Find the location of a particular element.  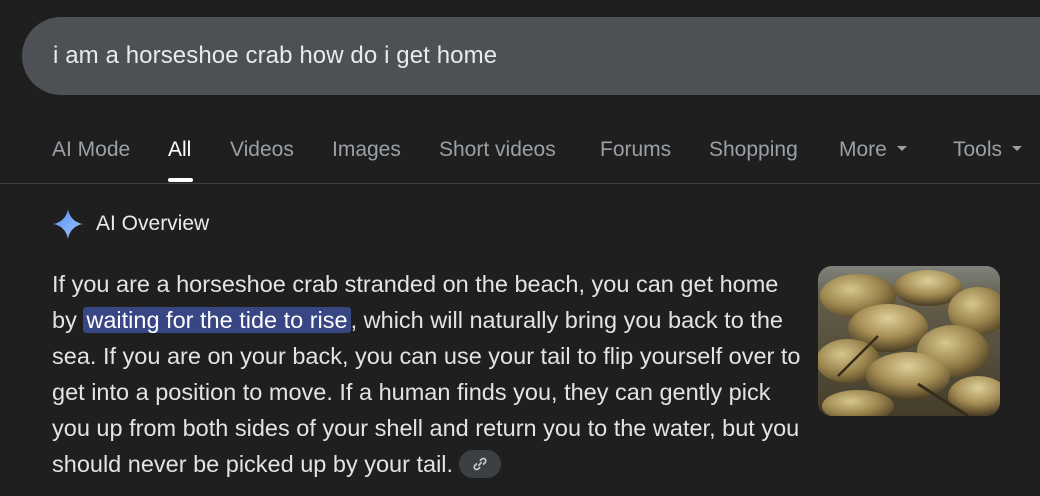

tab-shopping: Shopping is located at coordinates (753, 150).